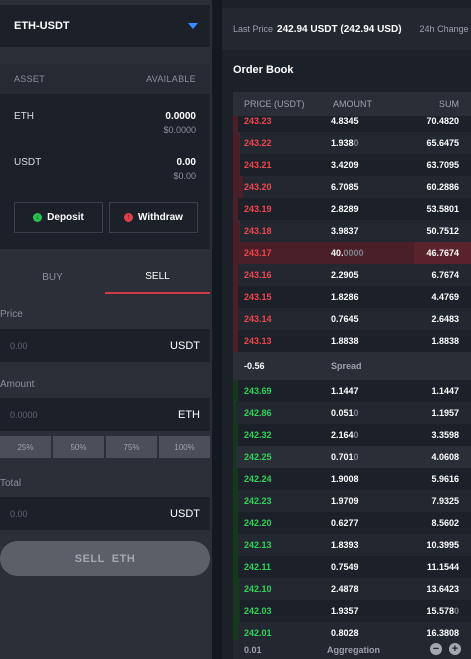 The width and height of the screenshot is (471, 659). Describe the element at coordinates (105, 558) in the screenshot. I see `sell-eth-button: SELL ETH` at that location.